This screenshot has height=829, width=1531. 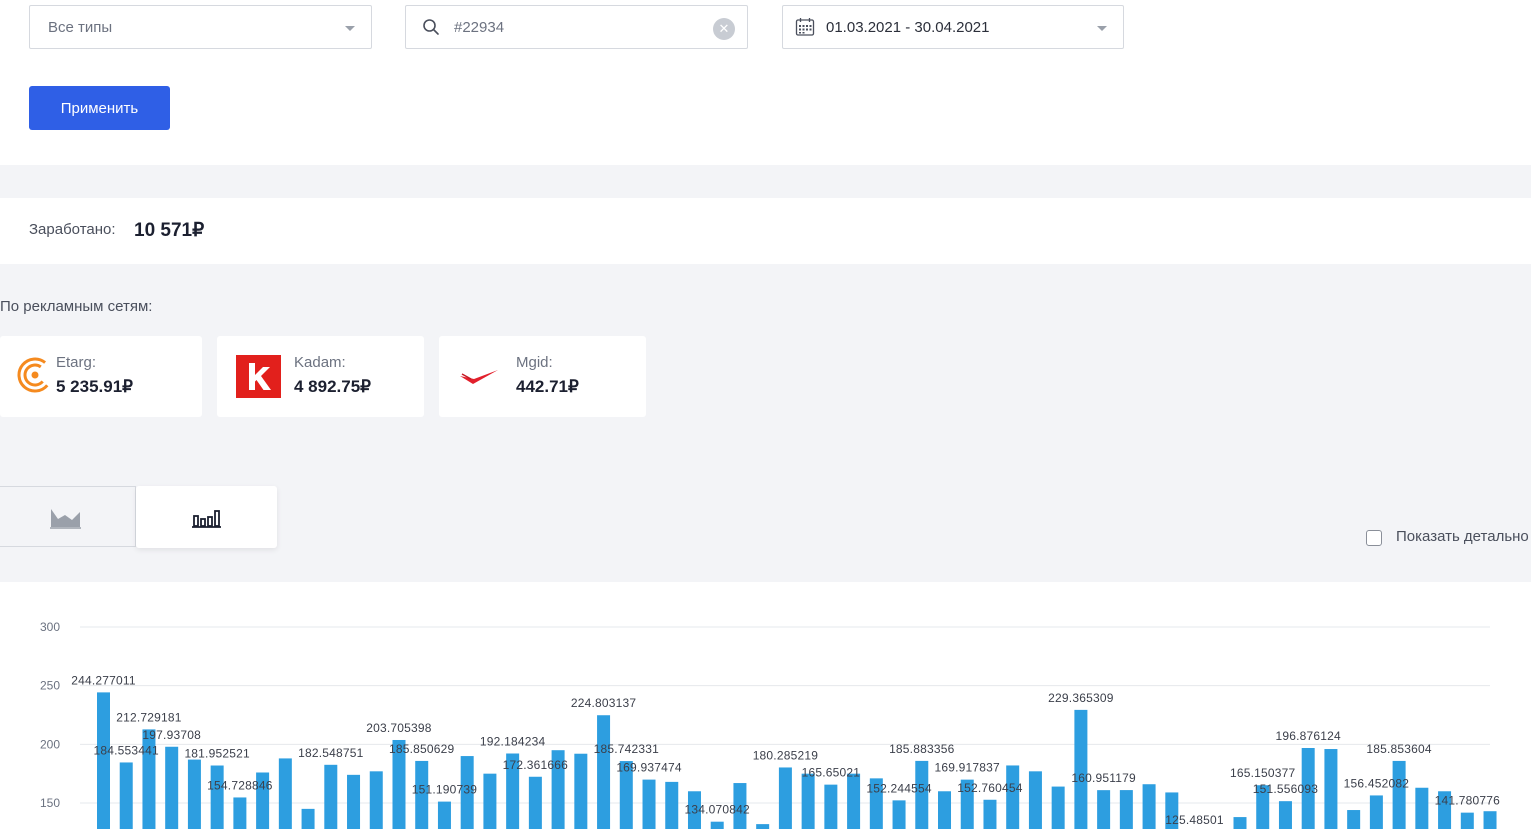 I want to click on bar-data-label: 156.452082, so click(x=1377, y=783).